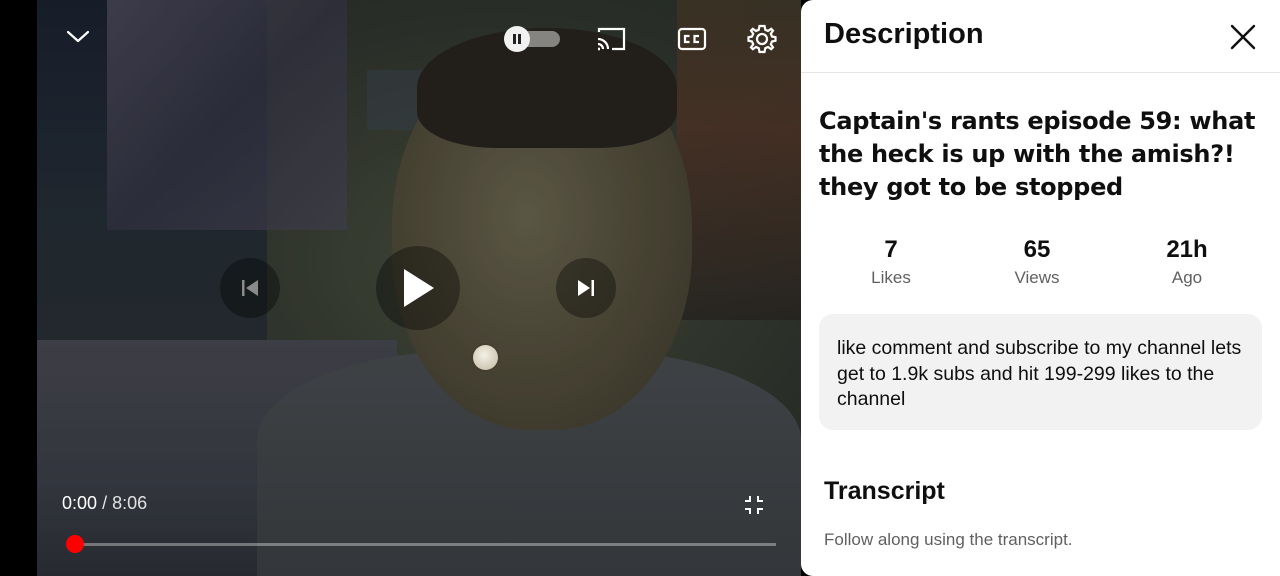  I want to click on likes-count: 7, so click(891, 249).